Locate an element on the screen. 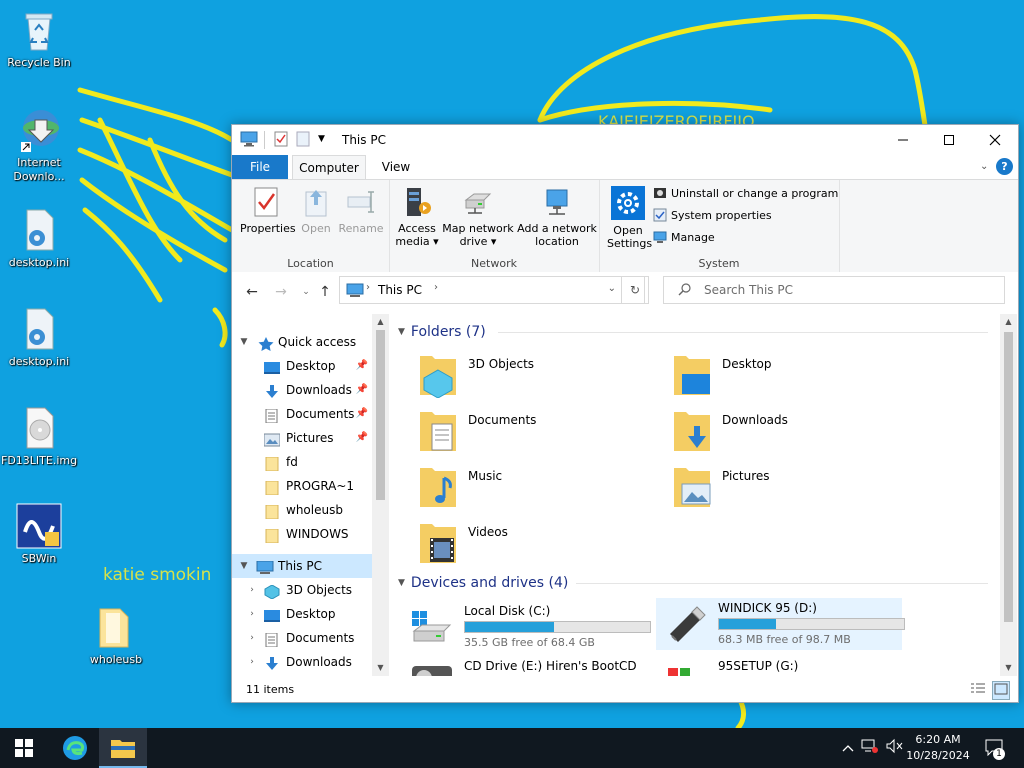 This screenshot has width=1024, height=768. nav-pane-scrollbar: ▲ ▼ is located at coordinates (380, 495).